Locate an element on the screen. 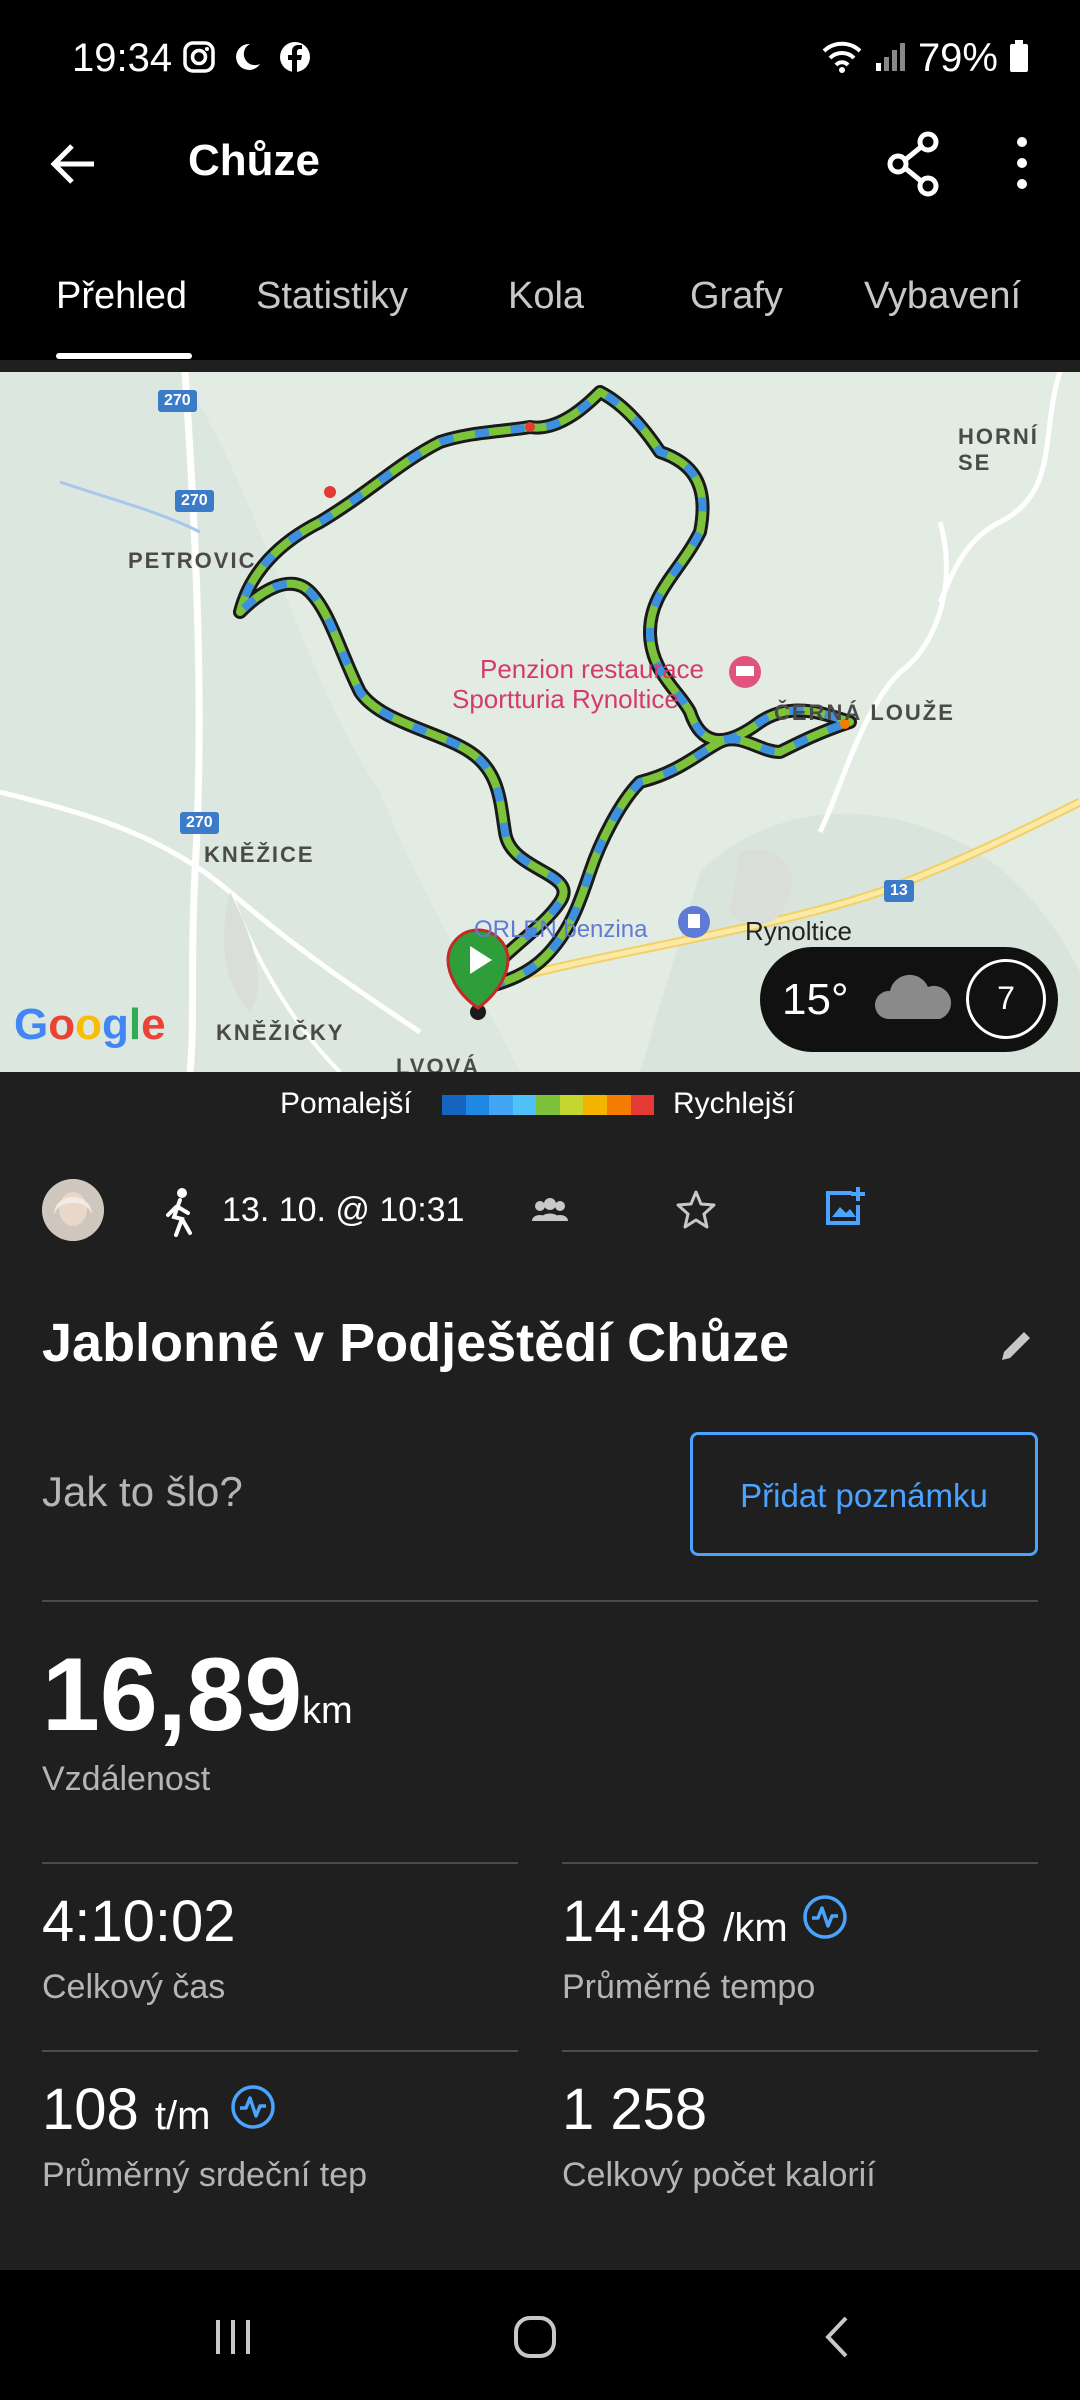 Image resolution: width=1080 pixels, height=2400 pixels. edit-pencil-icon is located at coordinates (1016, 1348).